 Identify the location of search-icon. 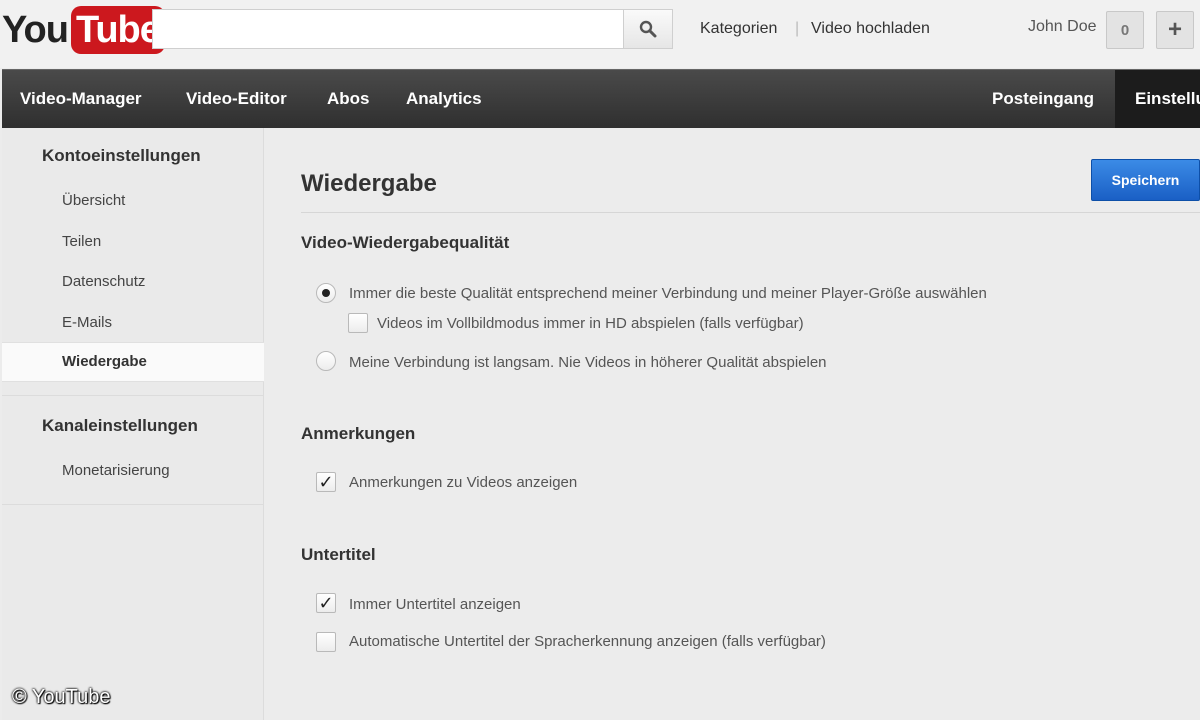
(648, 29).